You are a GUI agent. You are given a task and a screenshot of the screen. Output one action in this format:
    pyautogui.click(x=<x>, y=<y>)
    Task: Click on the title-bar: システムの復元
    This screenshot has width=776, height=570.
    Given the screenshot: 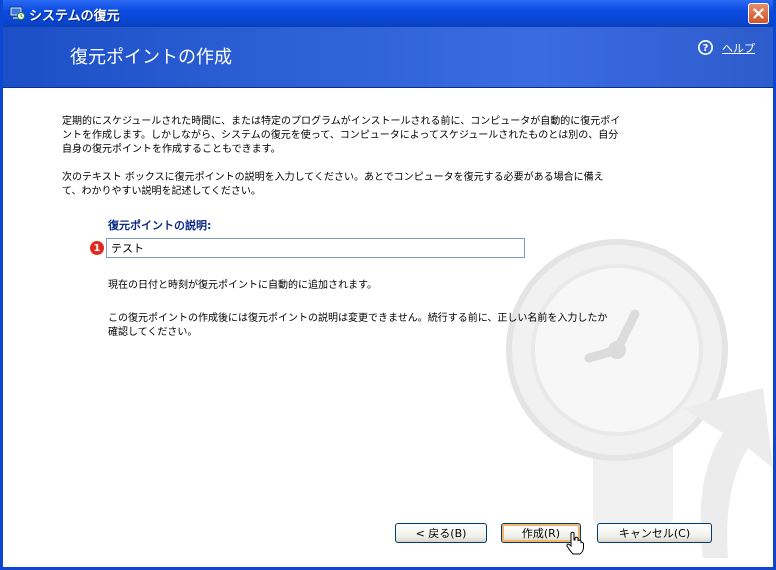 What is the action you would take?
    pyautogui.click(x=388, y=13)
    